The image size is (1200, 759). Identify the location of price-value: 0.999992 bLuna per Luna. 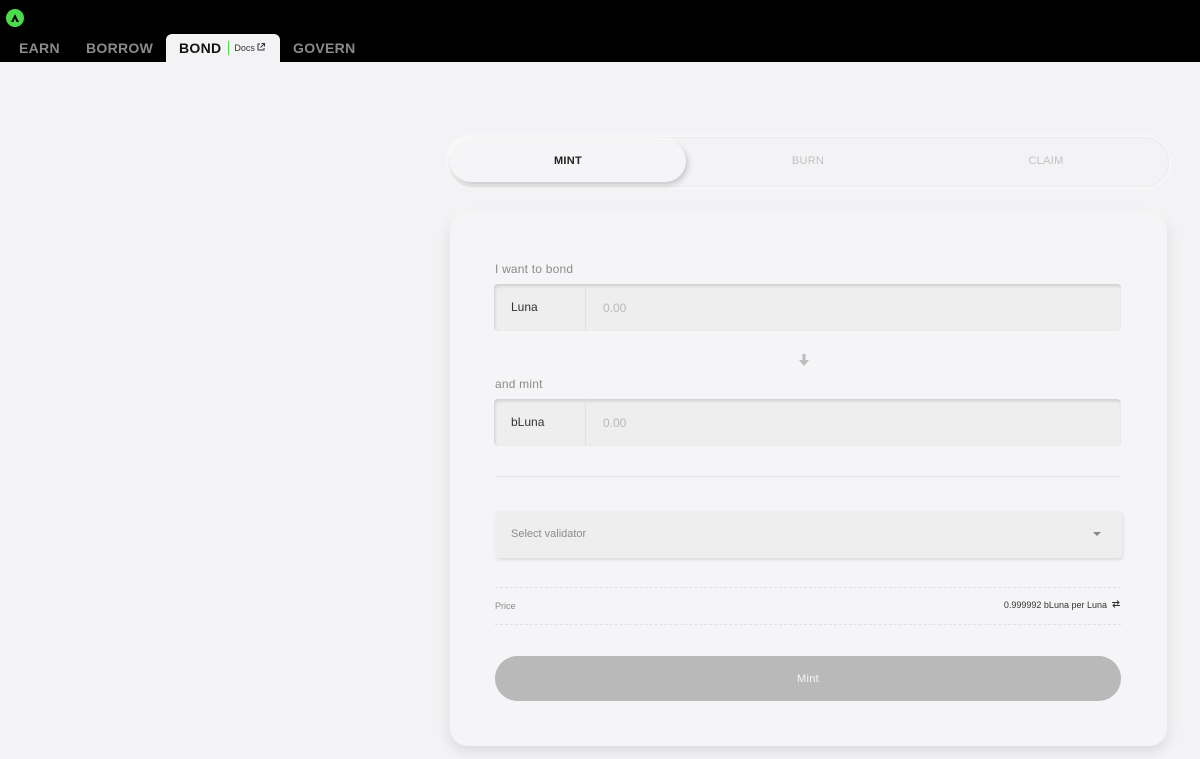
(1062, 605).